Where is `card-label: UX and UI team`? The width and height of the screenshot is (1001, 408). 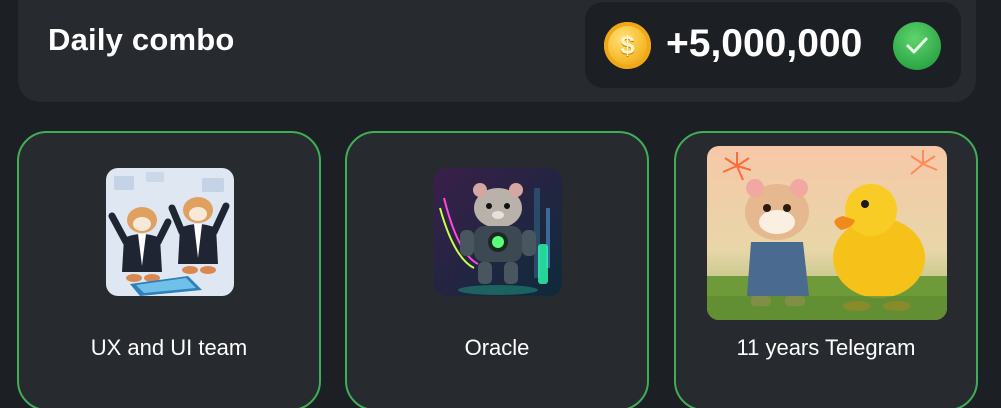 card-label: UX and UI team is located at coordinates (169, 347).